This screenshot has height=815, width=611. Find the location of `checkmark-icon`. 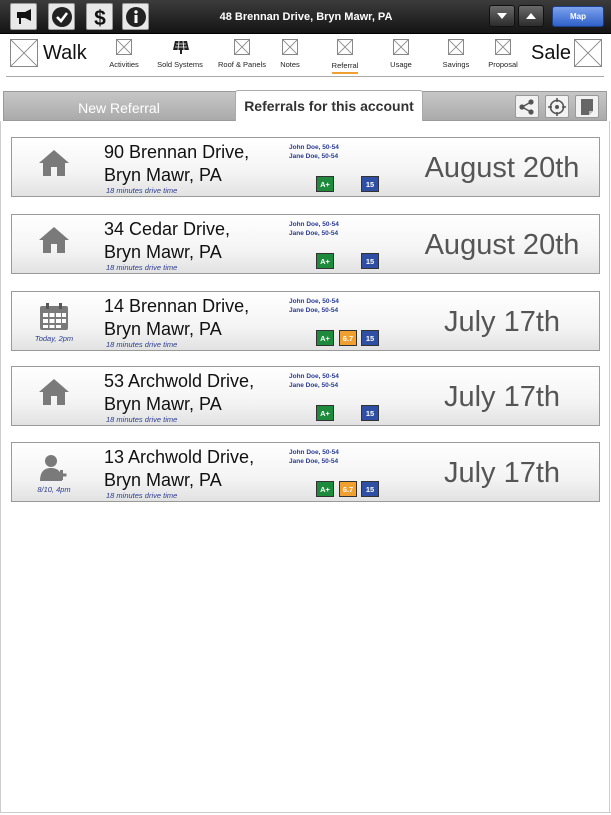

checkmark-icon is located at coordinates (61, 16).